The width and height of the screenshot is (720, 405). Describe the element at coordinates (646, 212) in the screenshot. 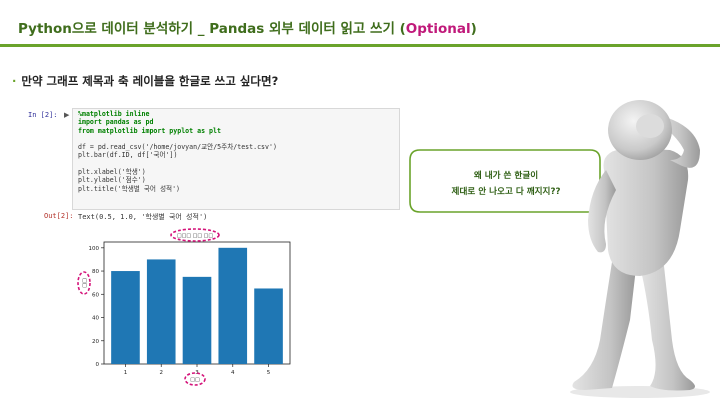

I see `figure-torso` at that location.